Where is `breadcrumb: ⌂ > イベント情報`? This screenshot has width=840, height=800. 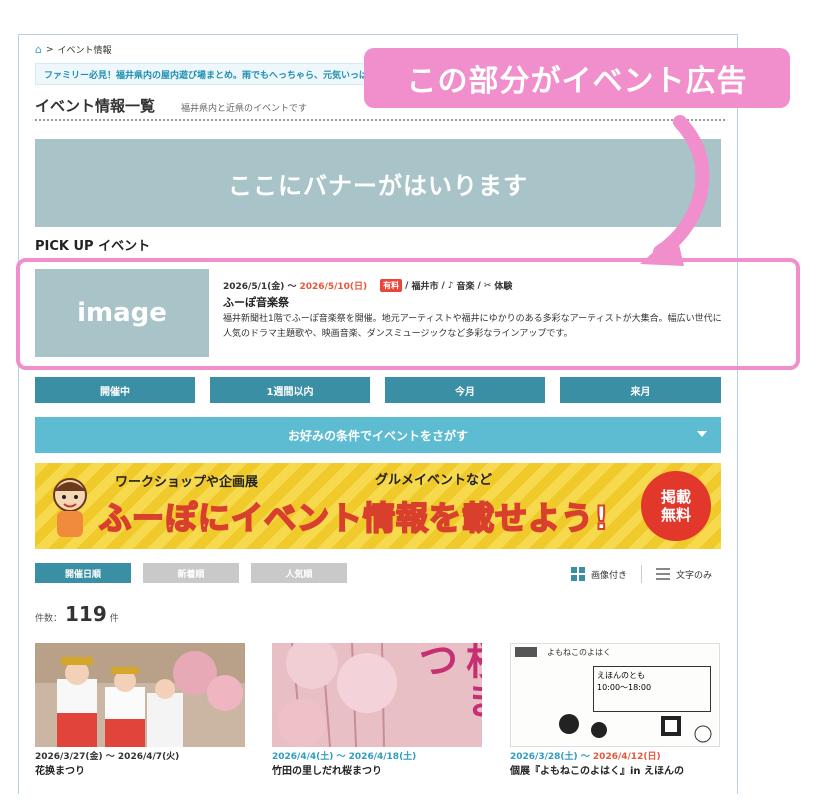 breadcrumb: ⌂ > イベント情報 is located at coordinates (73, 49).